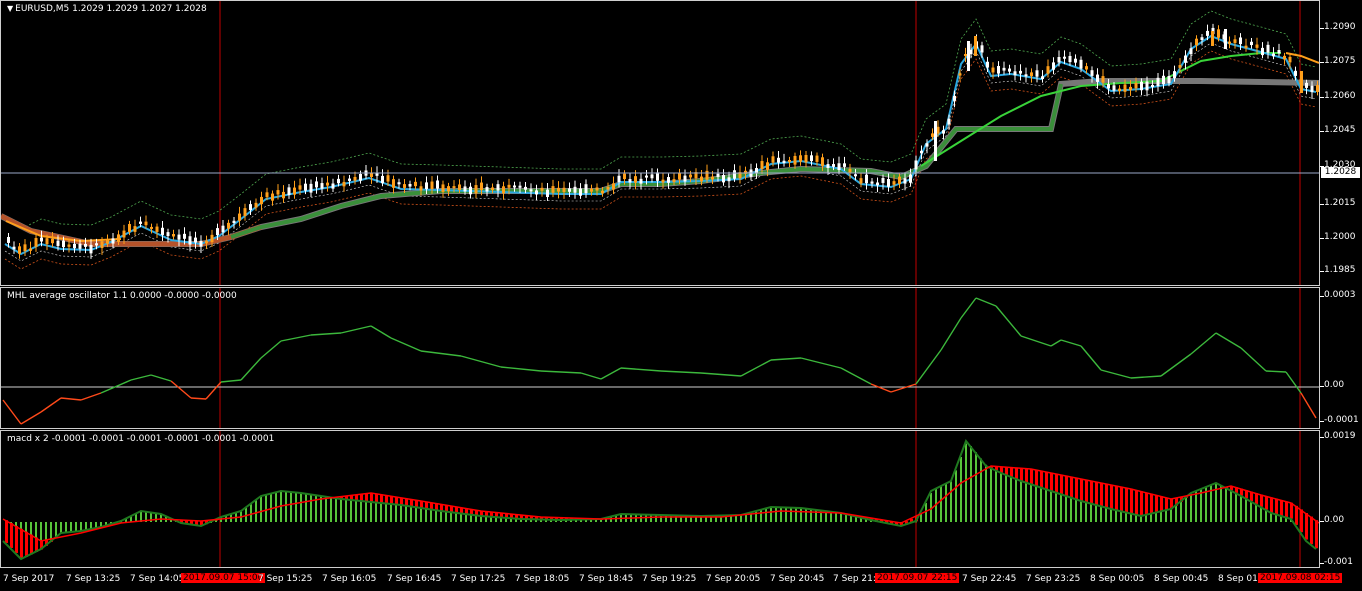 This screenshot has height=591, width=1362. What do you see at coordinates (1181, 579) in the screenshot?
I see `time-label: 8 Sep 00:45` at bounding box center [1181, 579].